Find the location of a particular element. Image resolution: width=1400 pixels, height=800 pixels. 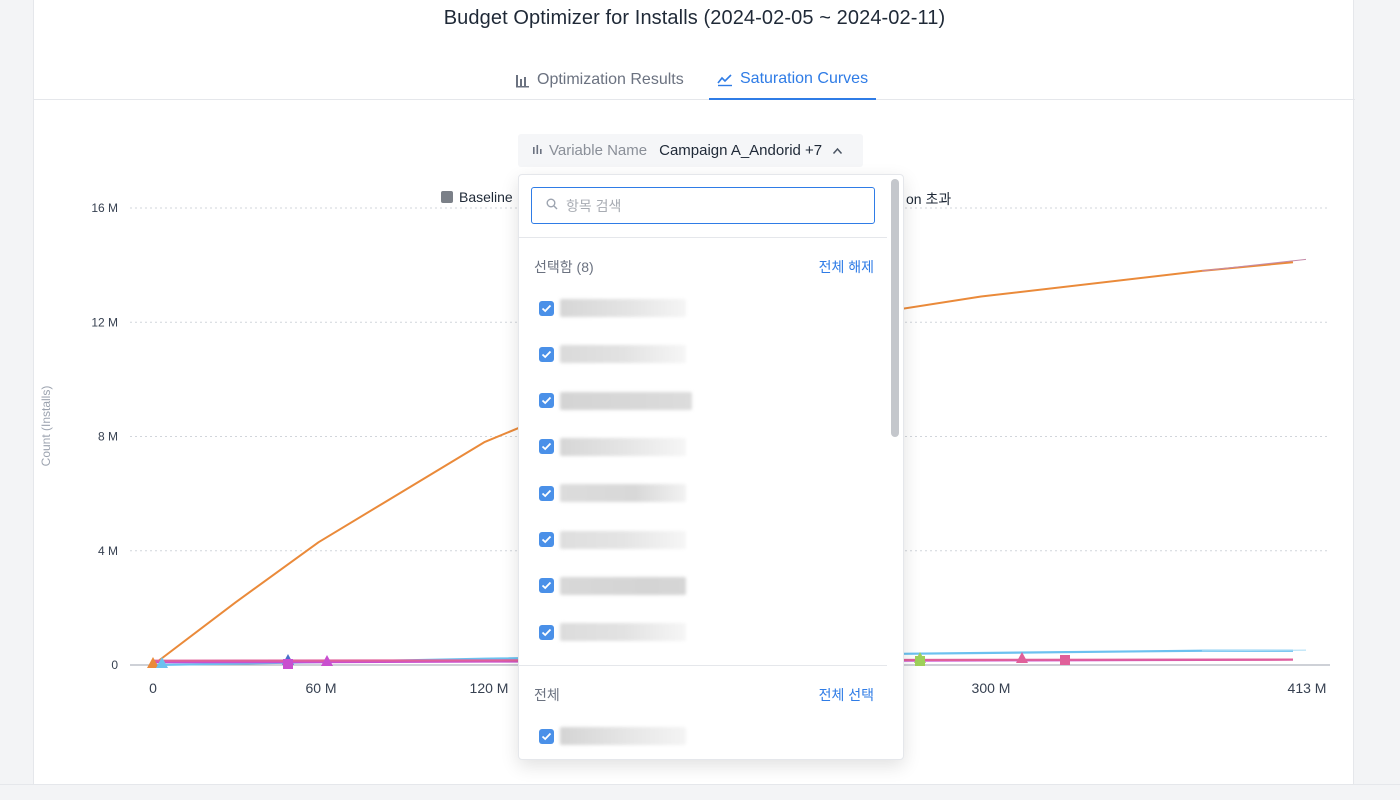

dropdown-scrollbar is located at coordinates (895, 308).